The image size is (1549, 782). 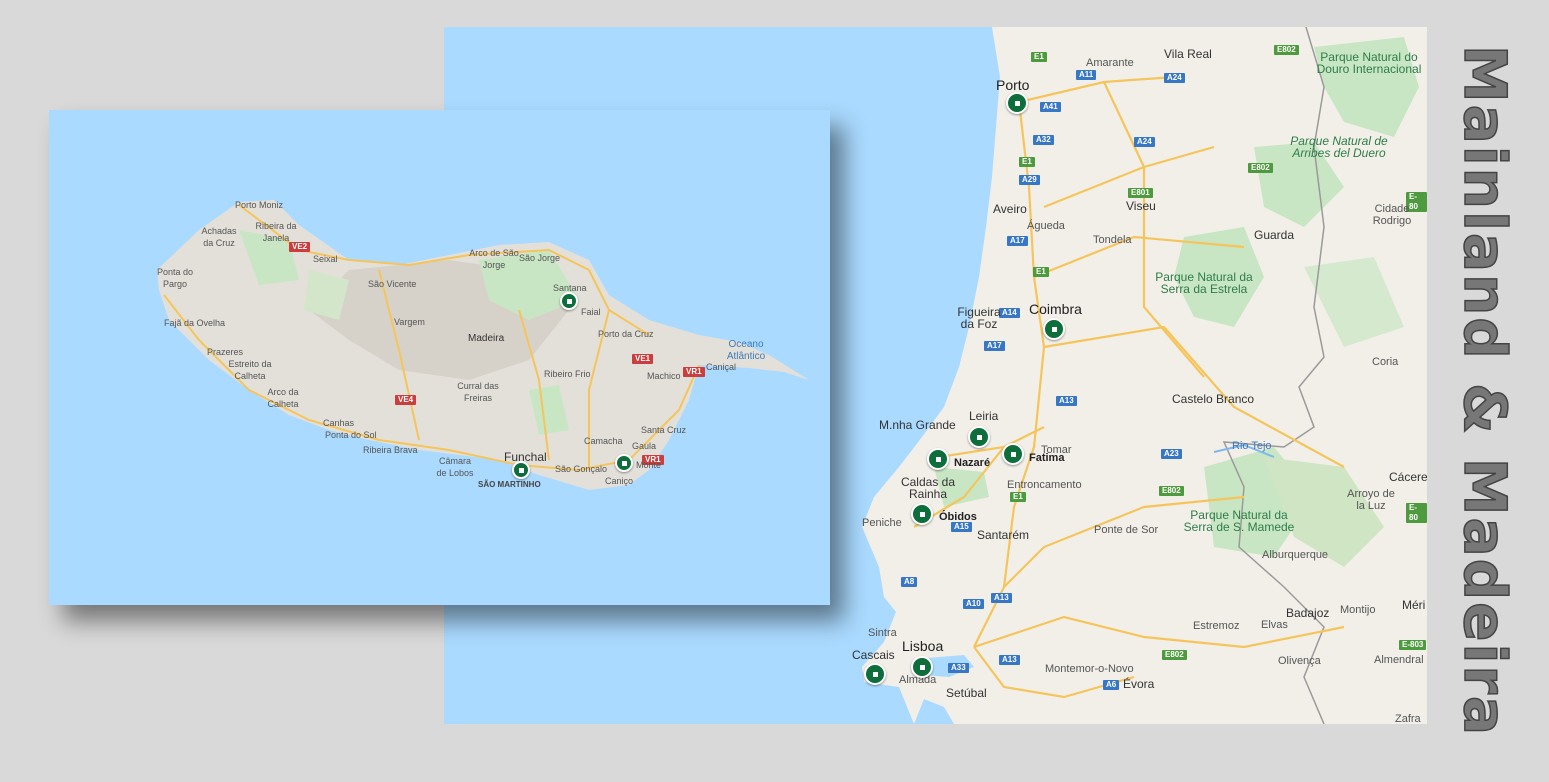 What do you see at coordinates (922, 667) in the screenshot?
I see `pin-lisboa` at bounding box center [922, 667].